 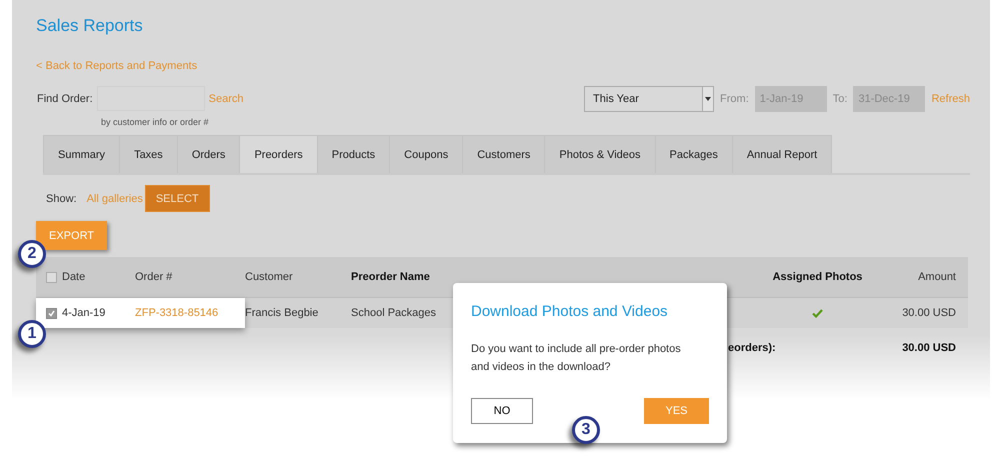 I want to click on find-order-hint: by customer info or order #, so click(x=155, y=122).